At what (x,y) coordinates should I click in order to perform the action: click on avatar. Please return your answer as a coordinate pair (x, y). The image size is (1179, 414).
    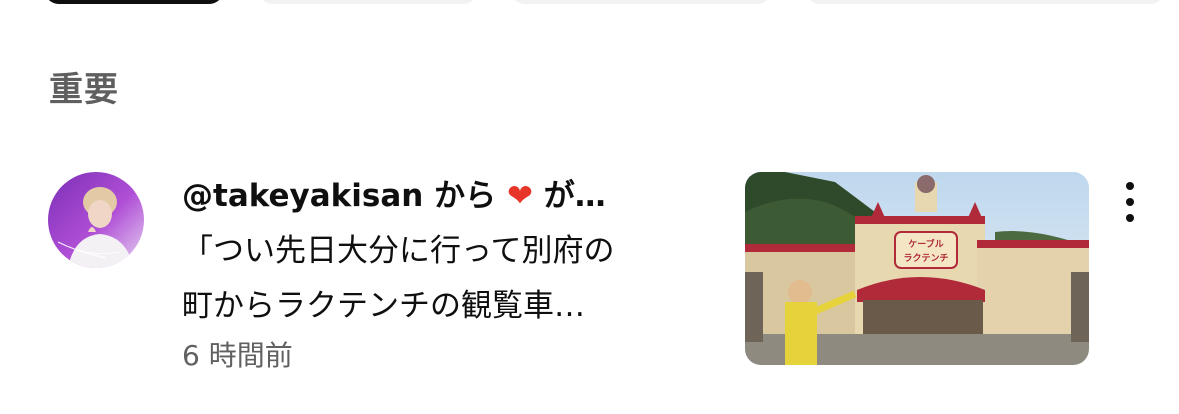
    Looking at the image, I should click on (96, 220).